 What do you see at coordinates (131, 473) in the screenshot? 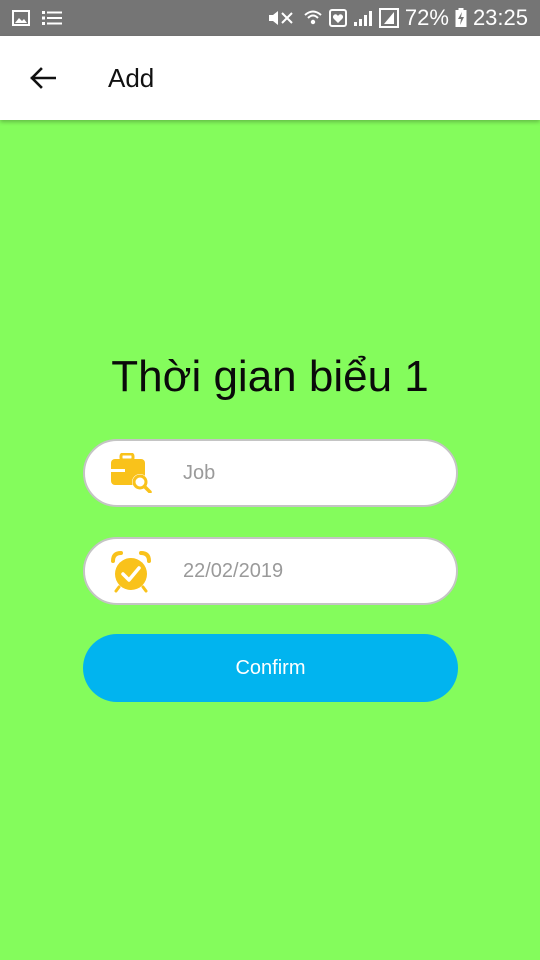
I see `briefcase-search-icon` at bounding box center [131, 473].